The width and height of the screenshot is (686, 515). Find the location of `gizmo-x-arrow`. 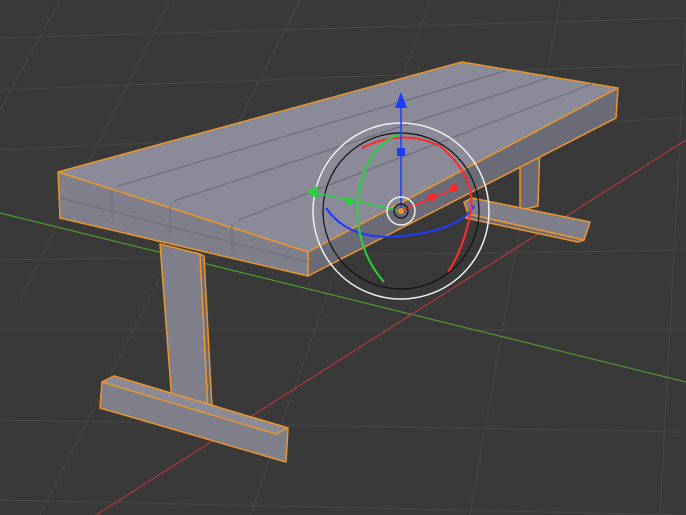

gizmo-x-arrow is located at coordinates (454, 188).